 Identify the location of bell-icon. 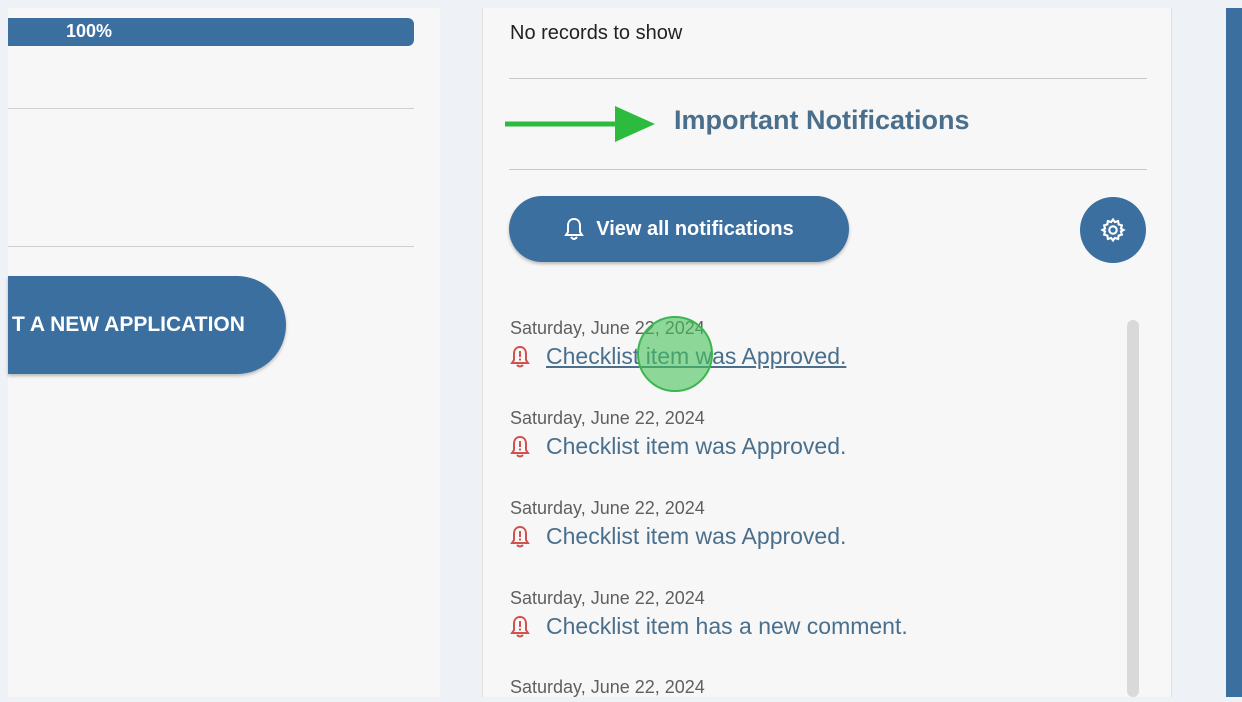
(574, 228).